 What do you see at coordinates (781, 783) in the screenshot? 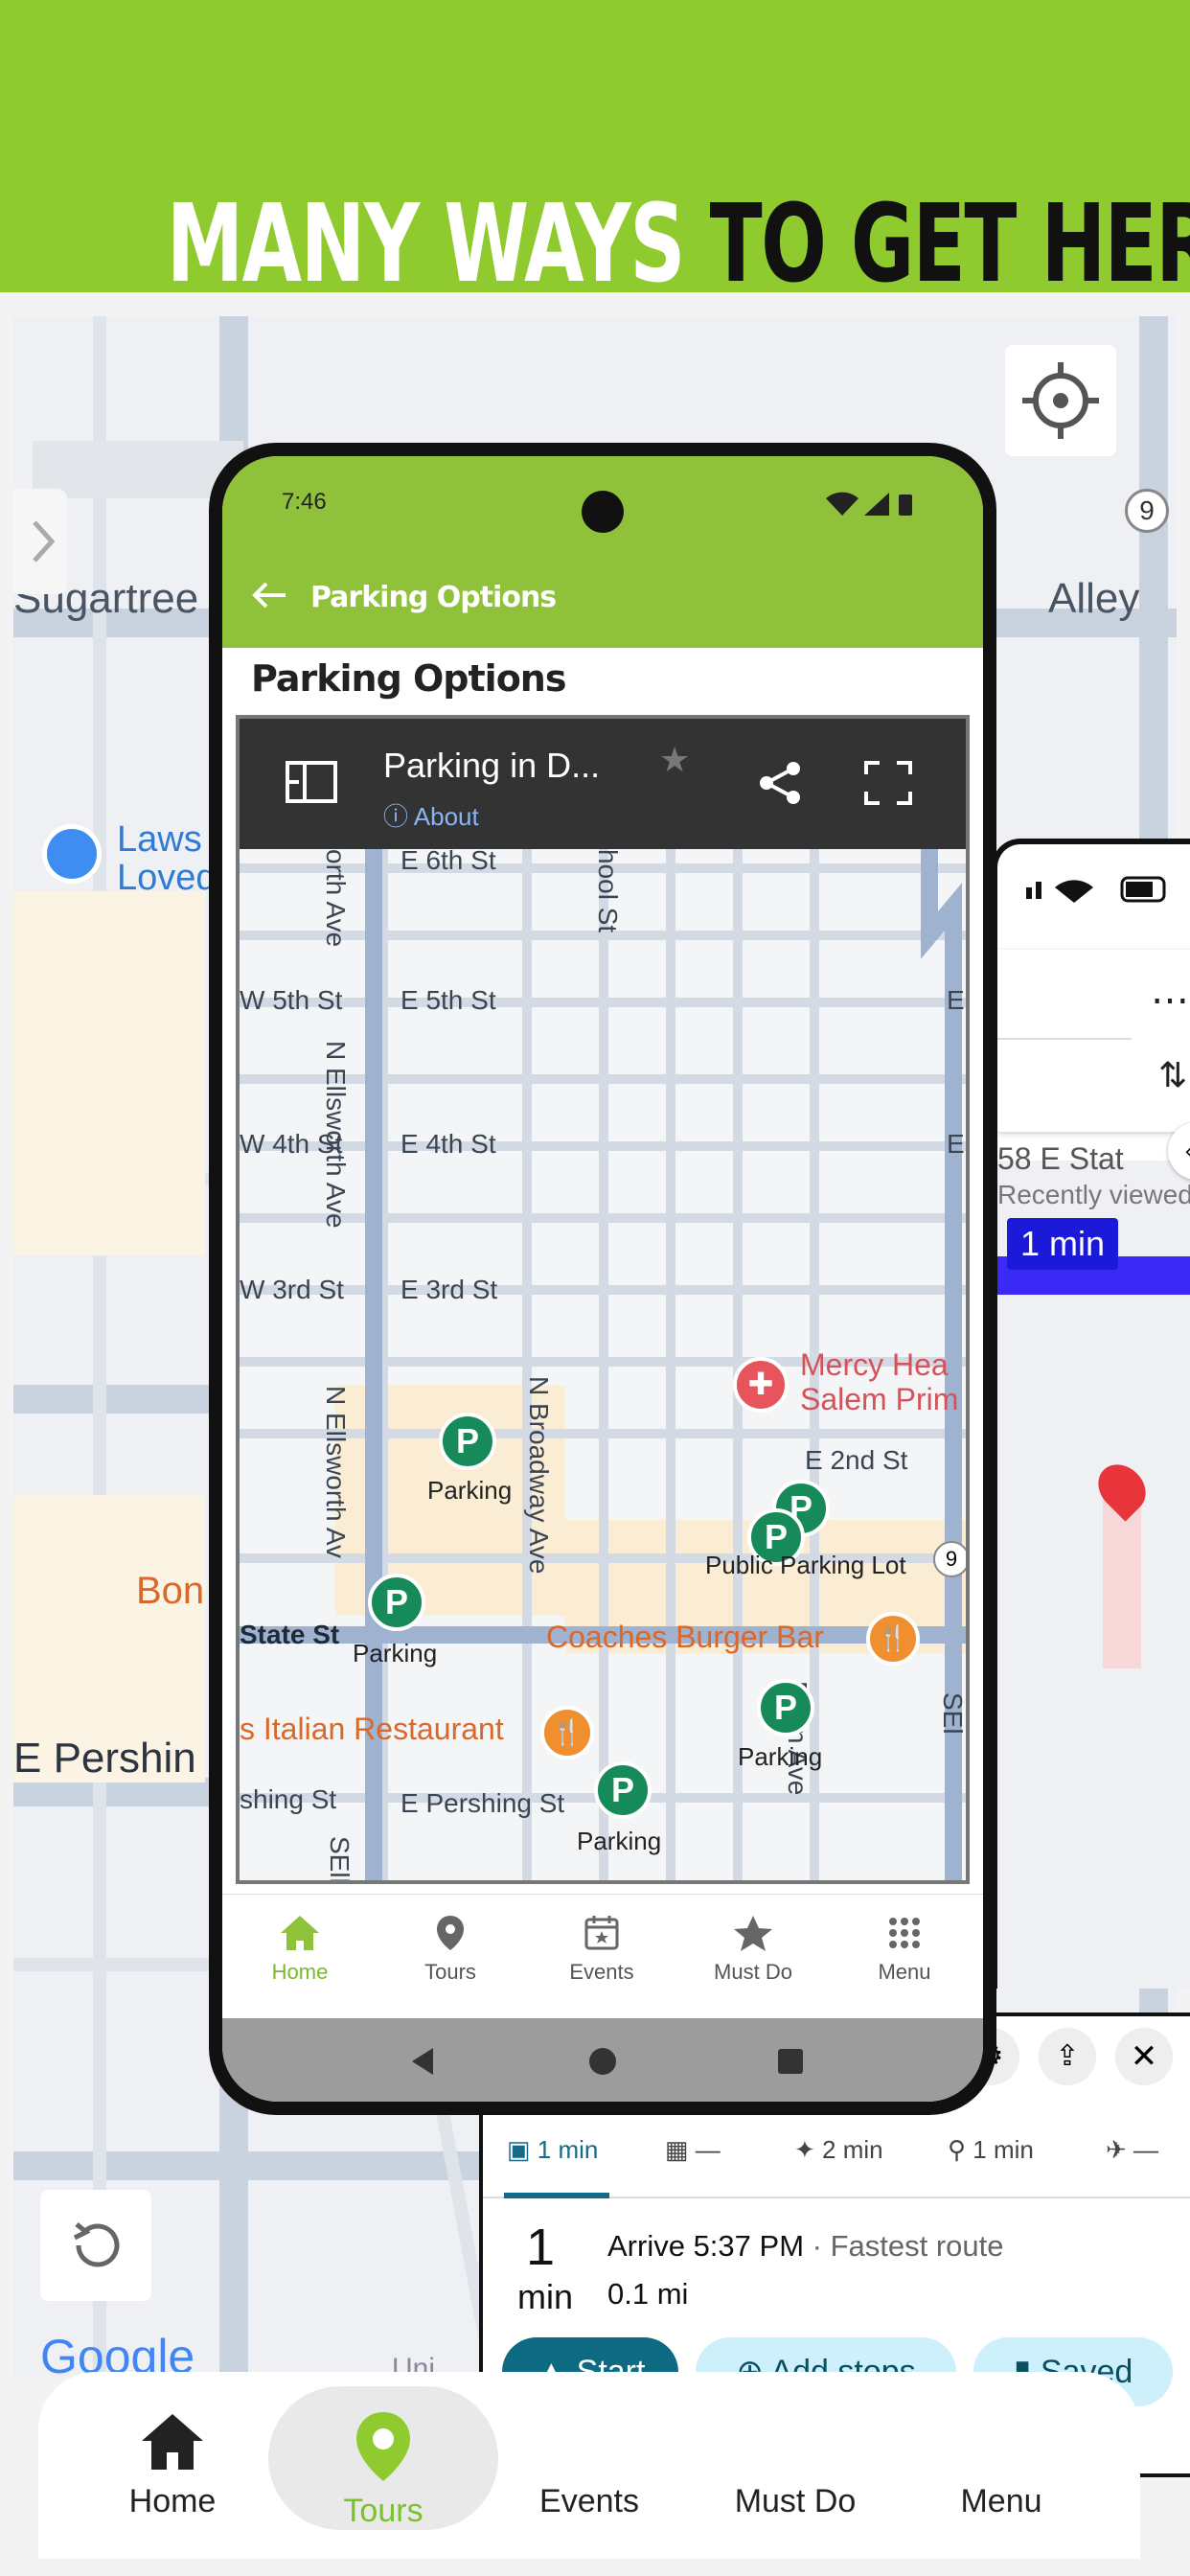
I see `share-icon` at bounding box center [781, 783].